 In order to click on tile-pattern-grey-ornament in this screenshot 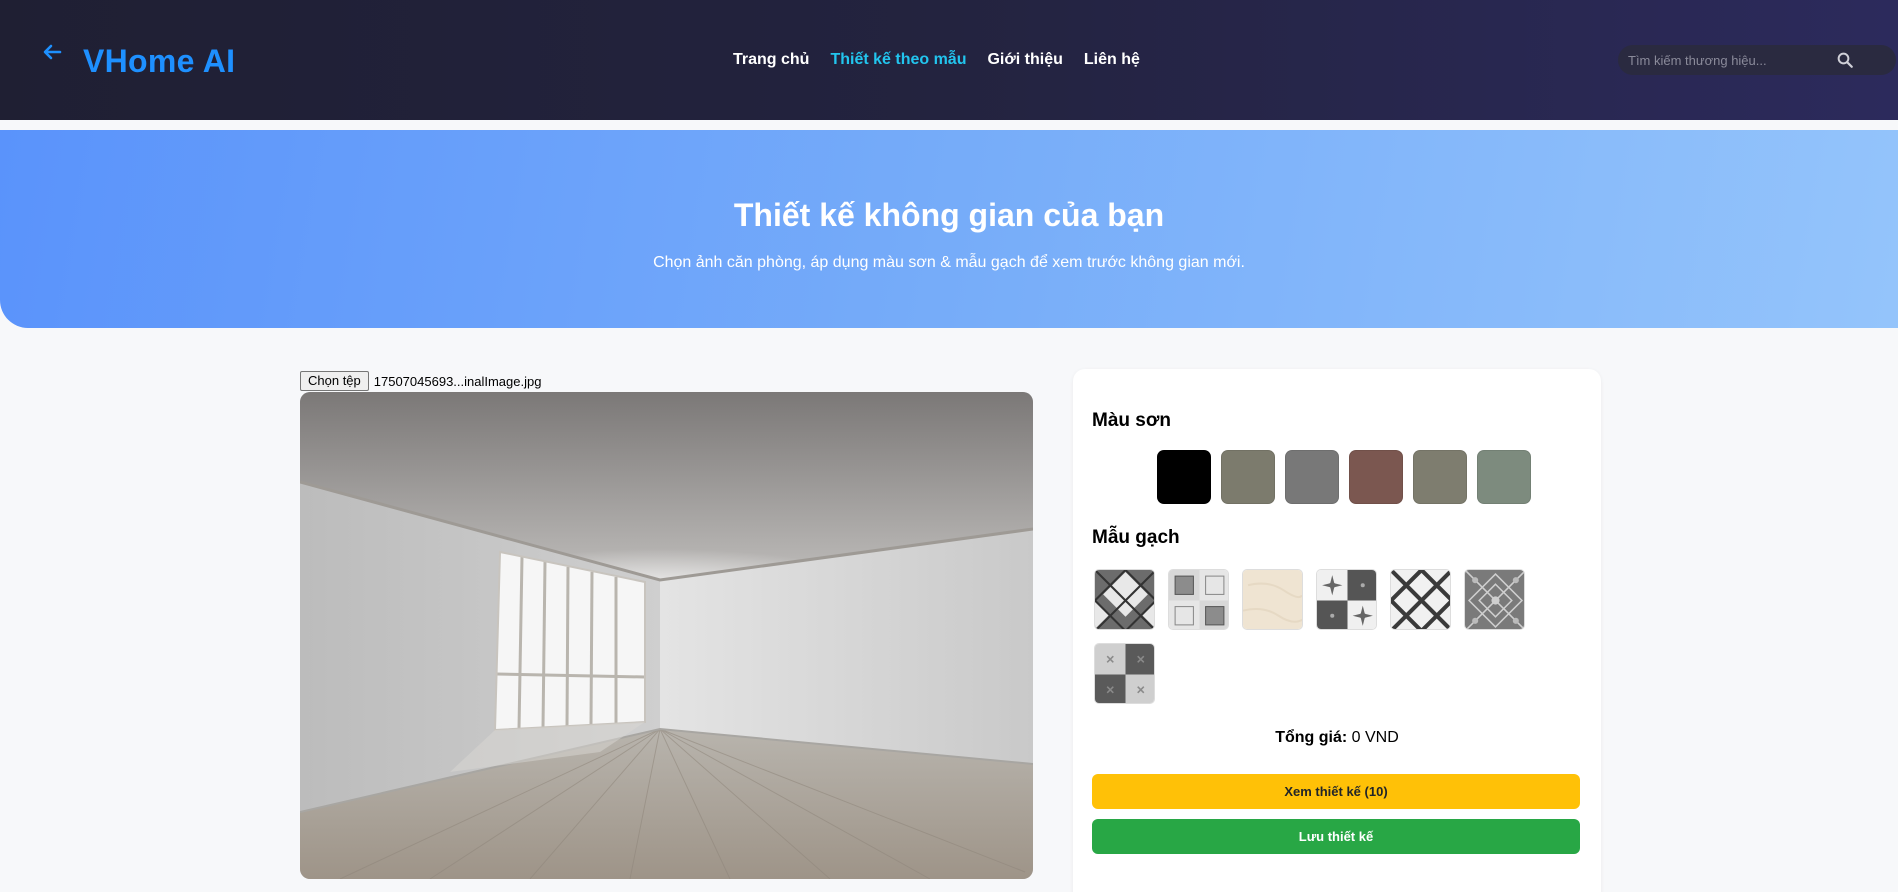, I will do `click(1494, 599)`.